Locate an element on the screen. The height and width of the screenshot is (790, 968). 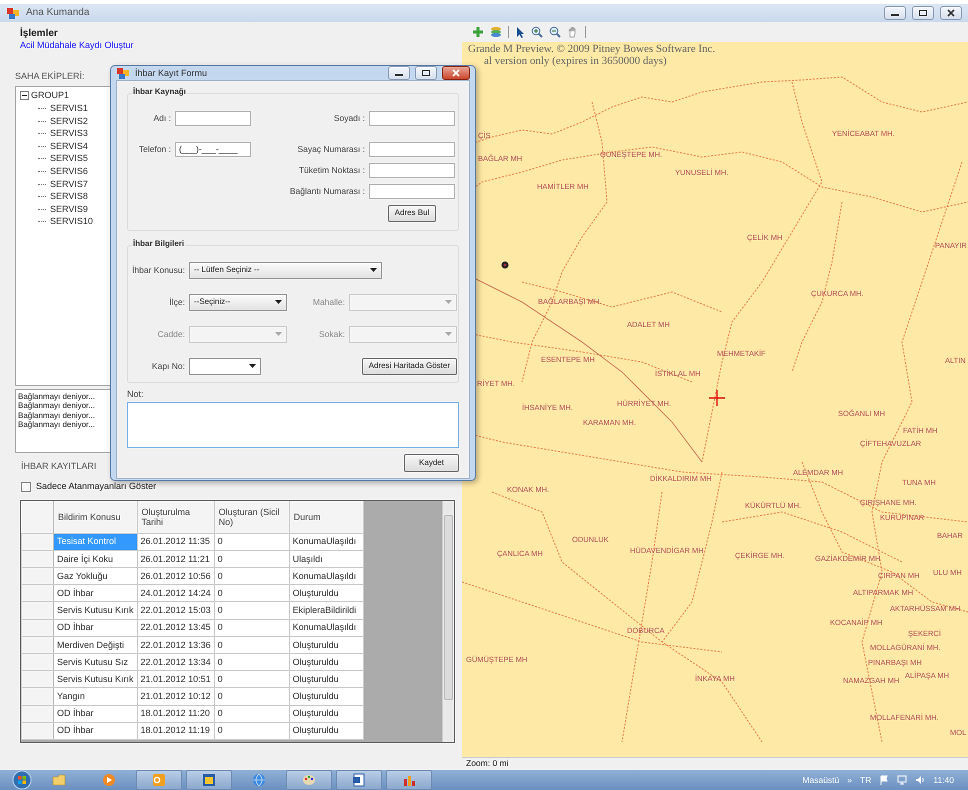
layers-icon is located at coordinates (496, 32).